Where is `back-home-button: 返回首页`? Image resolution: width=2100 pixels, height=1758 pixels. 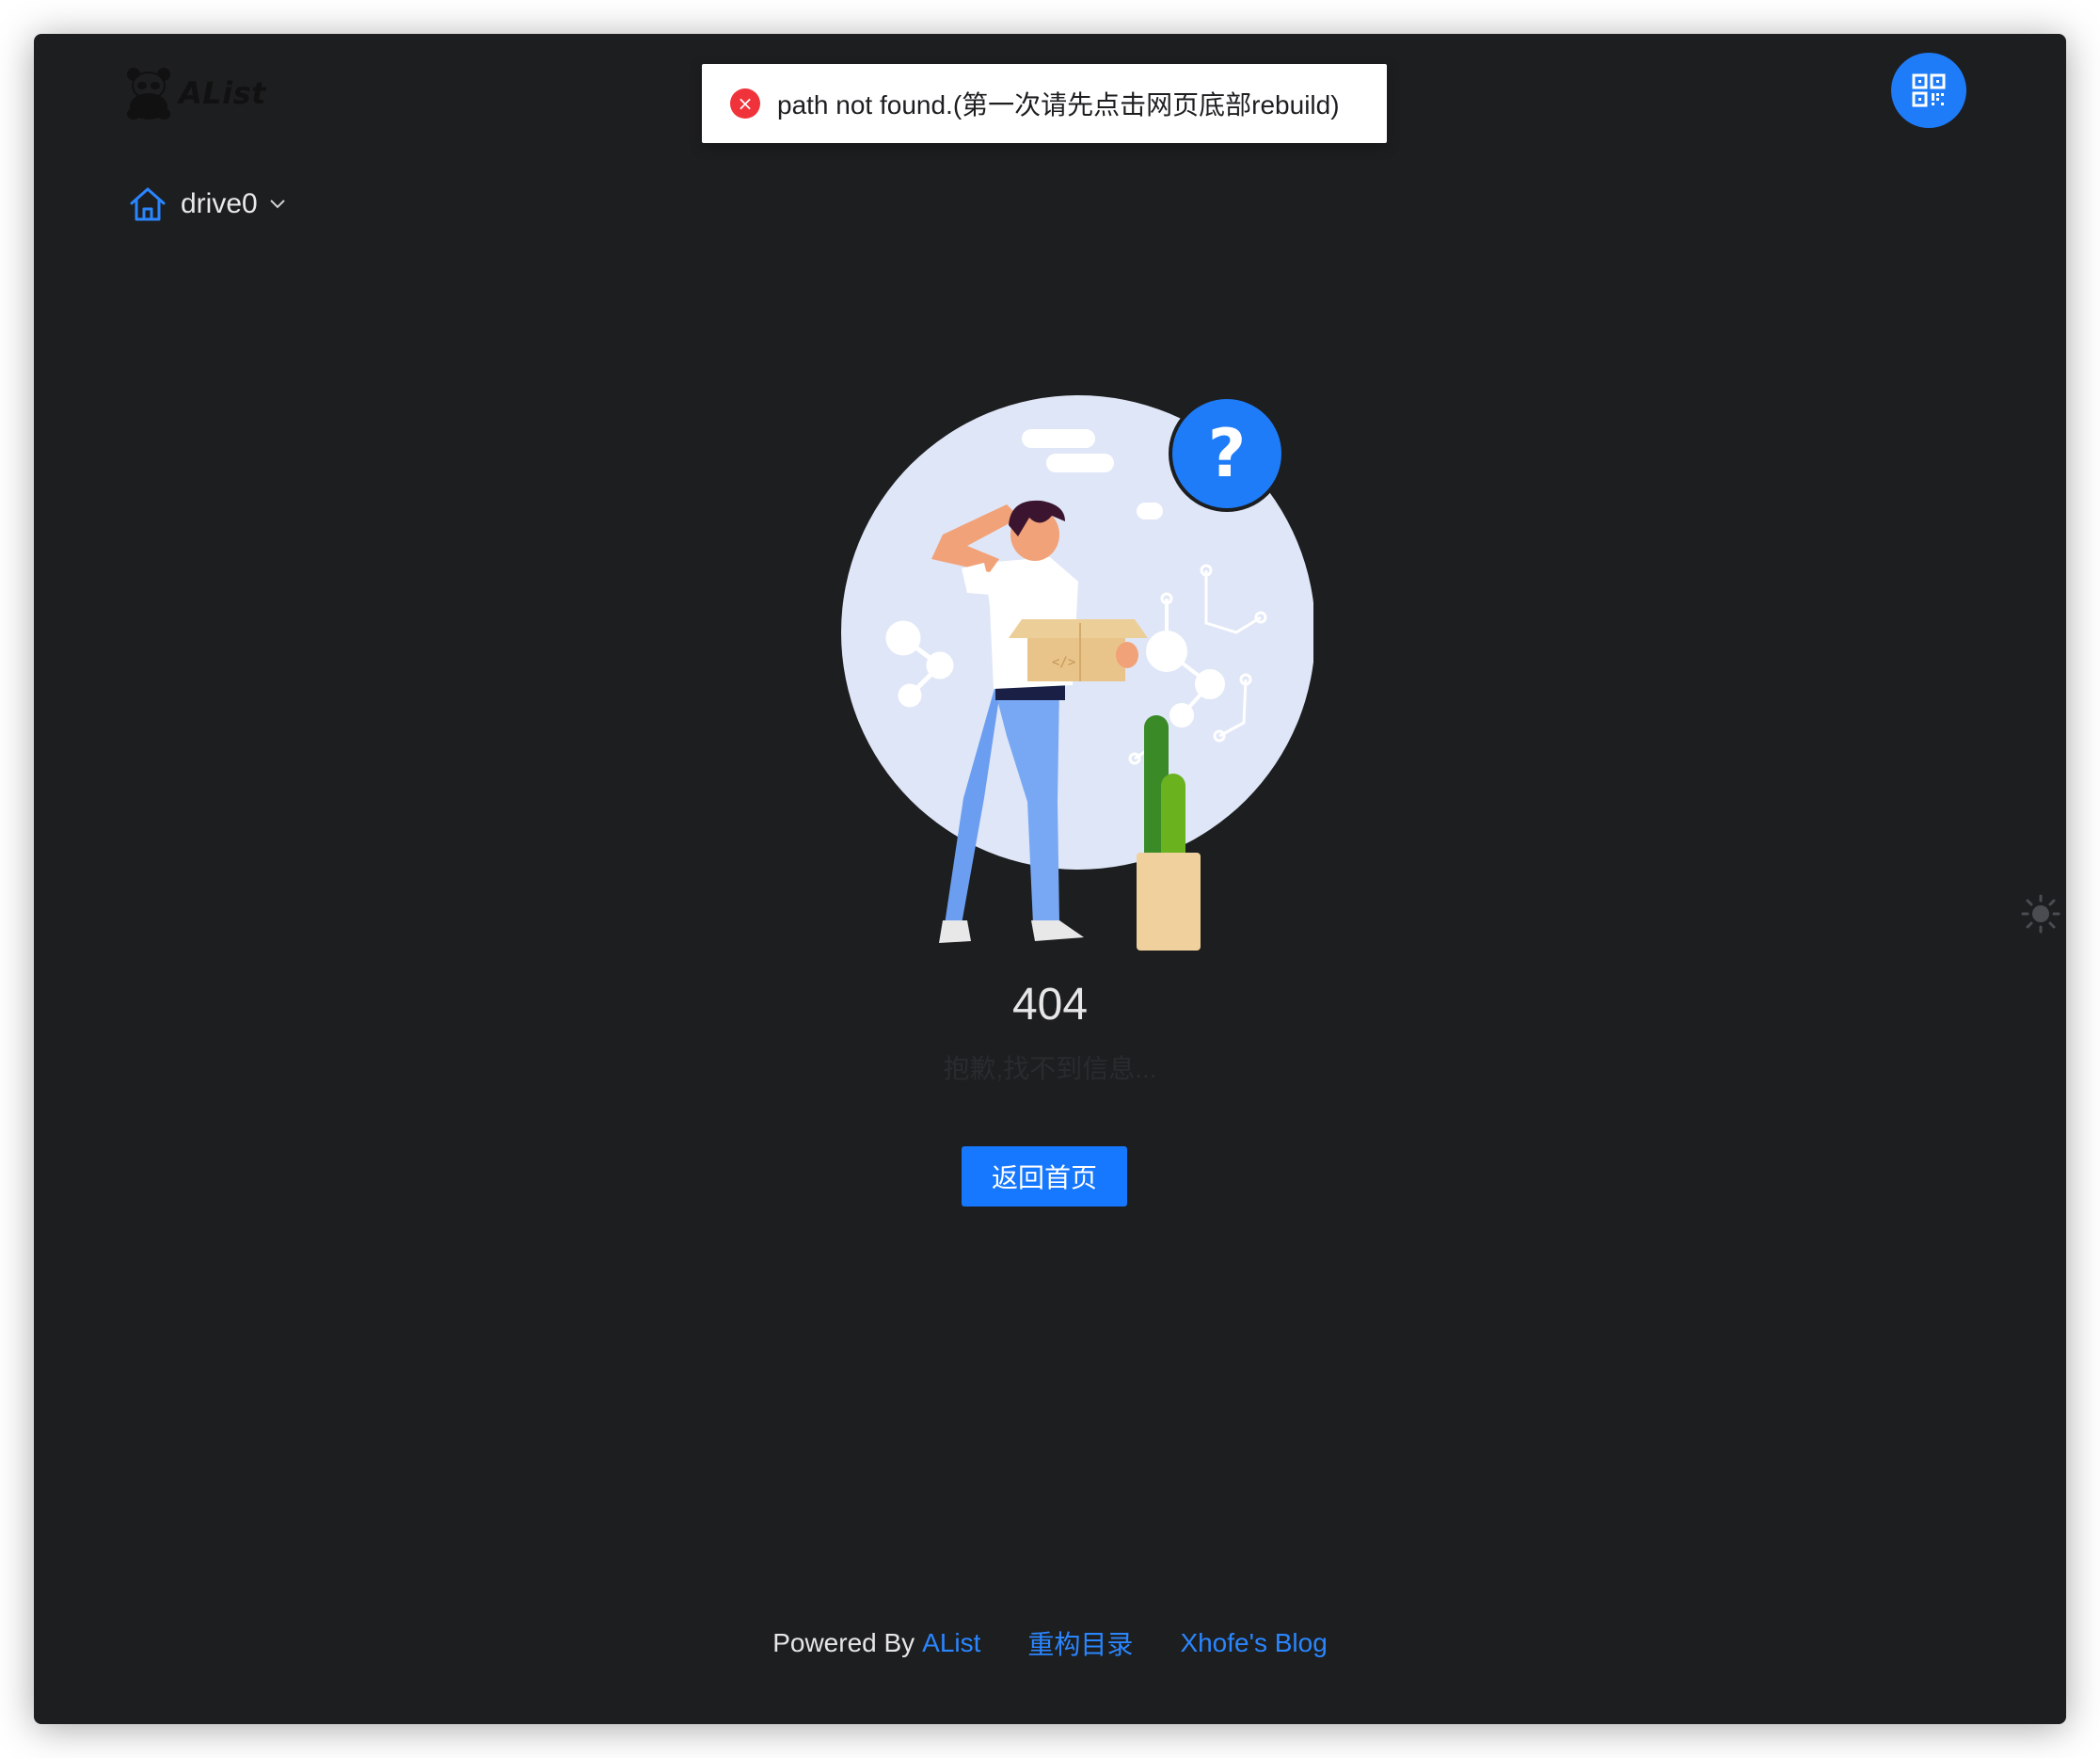
back-home-button: 返回首页 is located at coordinates (1045, 1176).